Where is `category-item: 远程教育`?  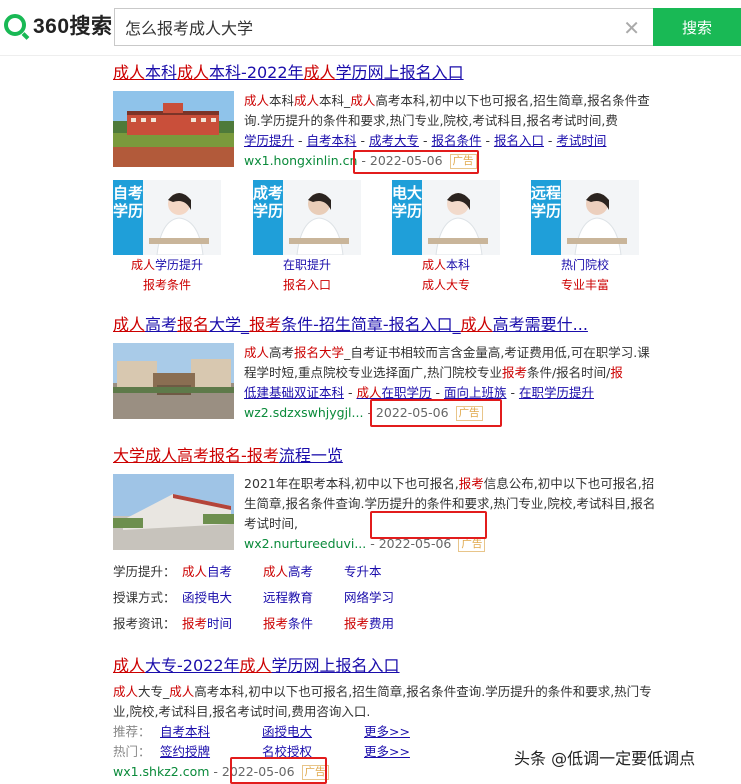 category-item: 远程教育 is located at coordinates (303, 601).